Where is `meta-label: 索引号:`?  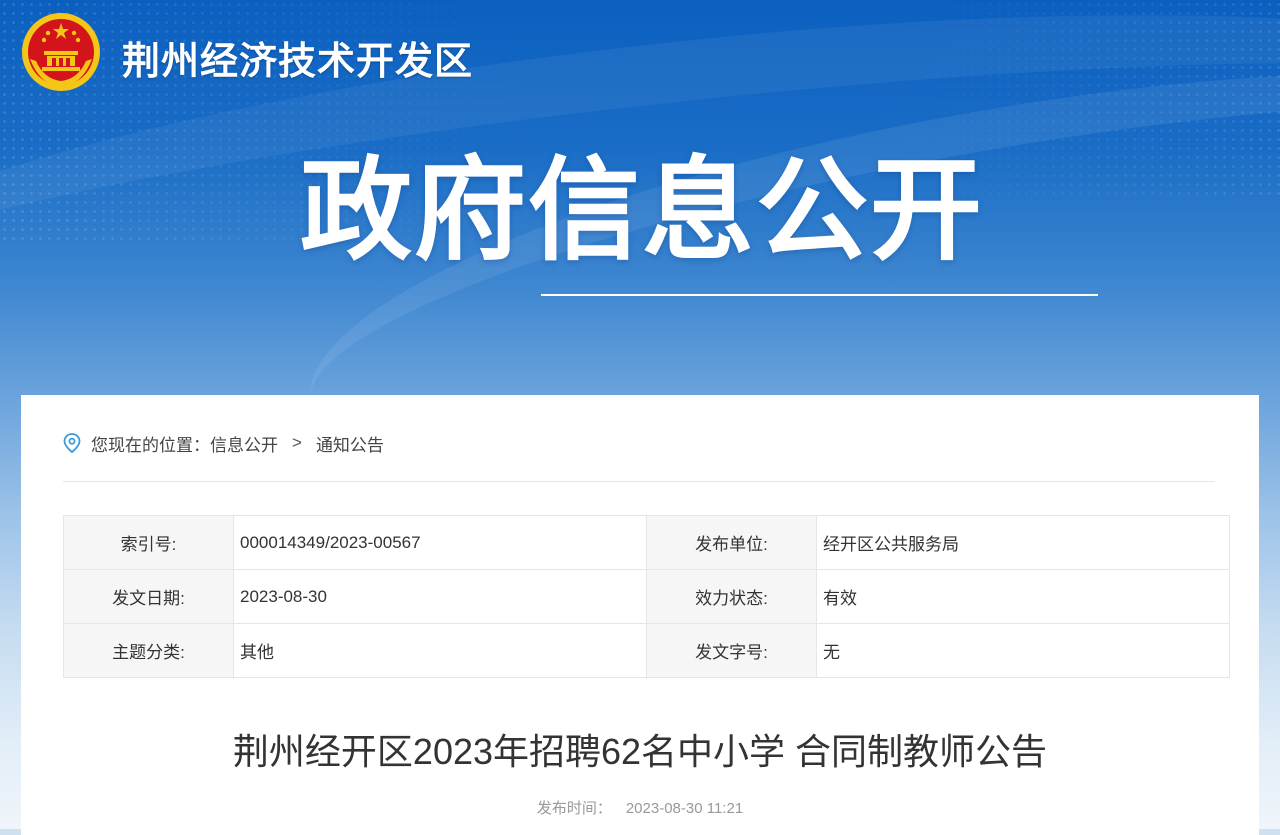 meta-label: 索引号: is located at coordinates (148, 542).